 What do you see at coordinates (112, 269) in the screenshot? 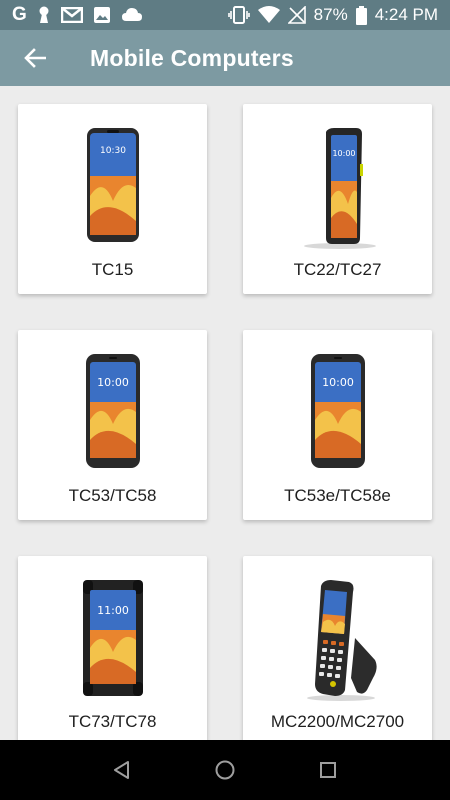
I see `device-label: TC15` at bounding box center [112, 269].